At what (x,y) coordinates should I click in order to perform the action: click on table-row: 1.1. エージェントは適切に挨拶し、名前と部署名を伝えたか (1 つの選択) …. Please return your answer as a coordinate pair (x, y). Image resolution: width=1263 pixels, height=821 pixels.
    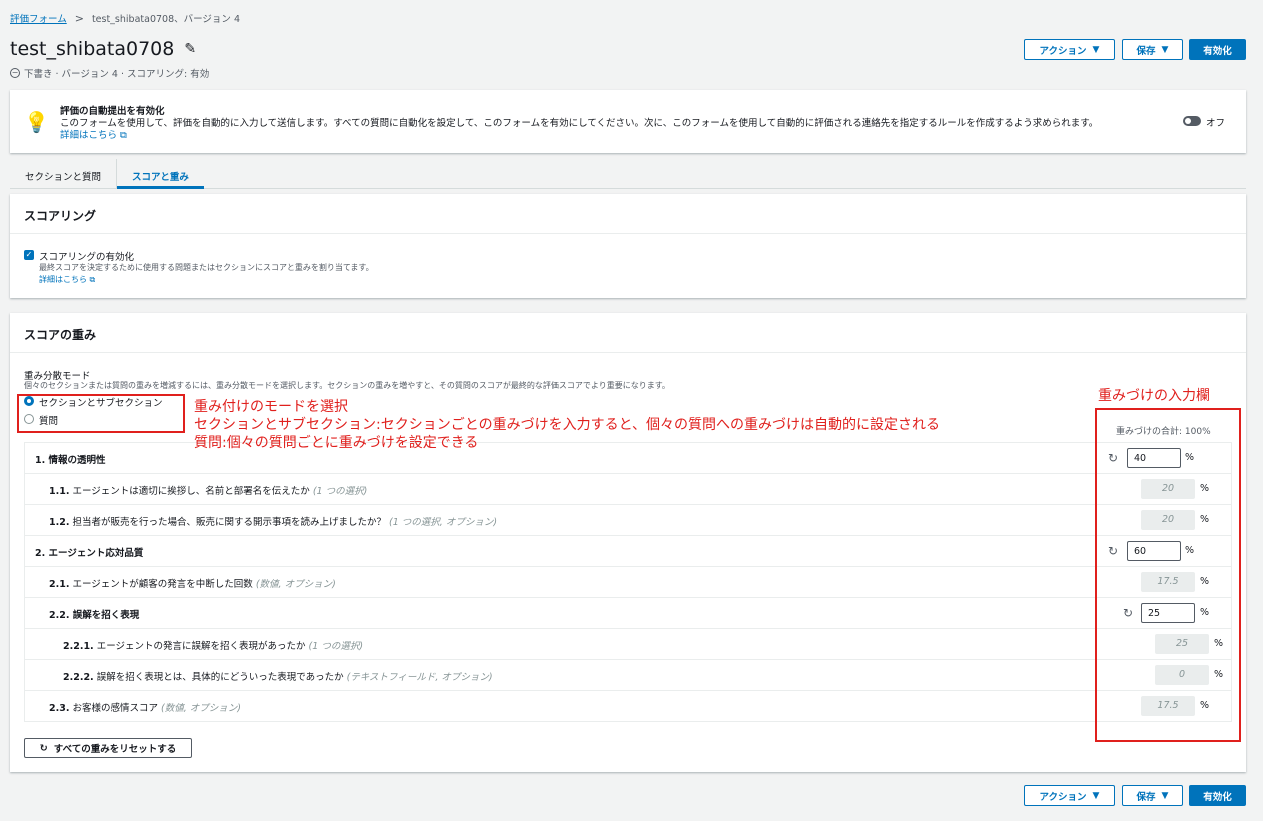
    Looking at the image, I should click on (628, 489).